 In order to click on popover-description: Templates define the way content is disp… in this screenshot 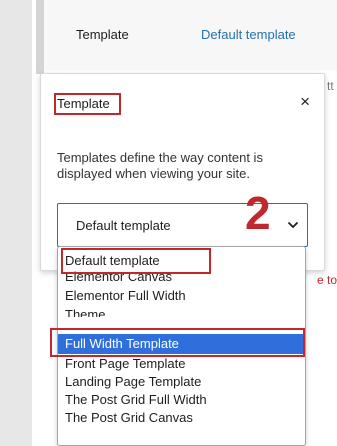, I will do `click(160, 165)`.